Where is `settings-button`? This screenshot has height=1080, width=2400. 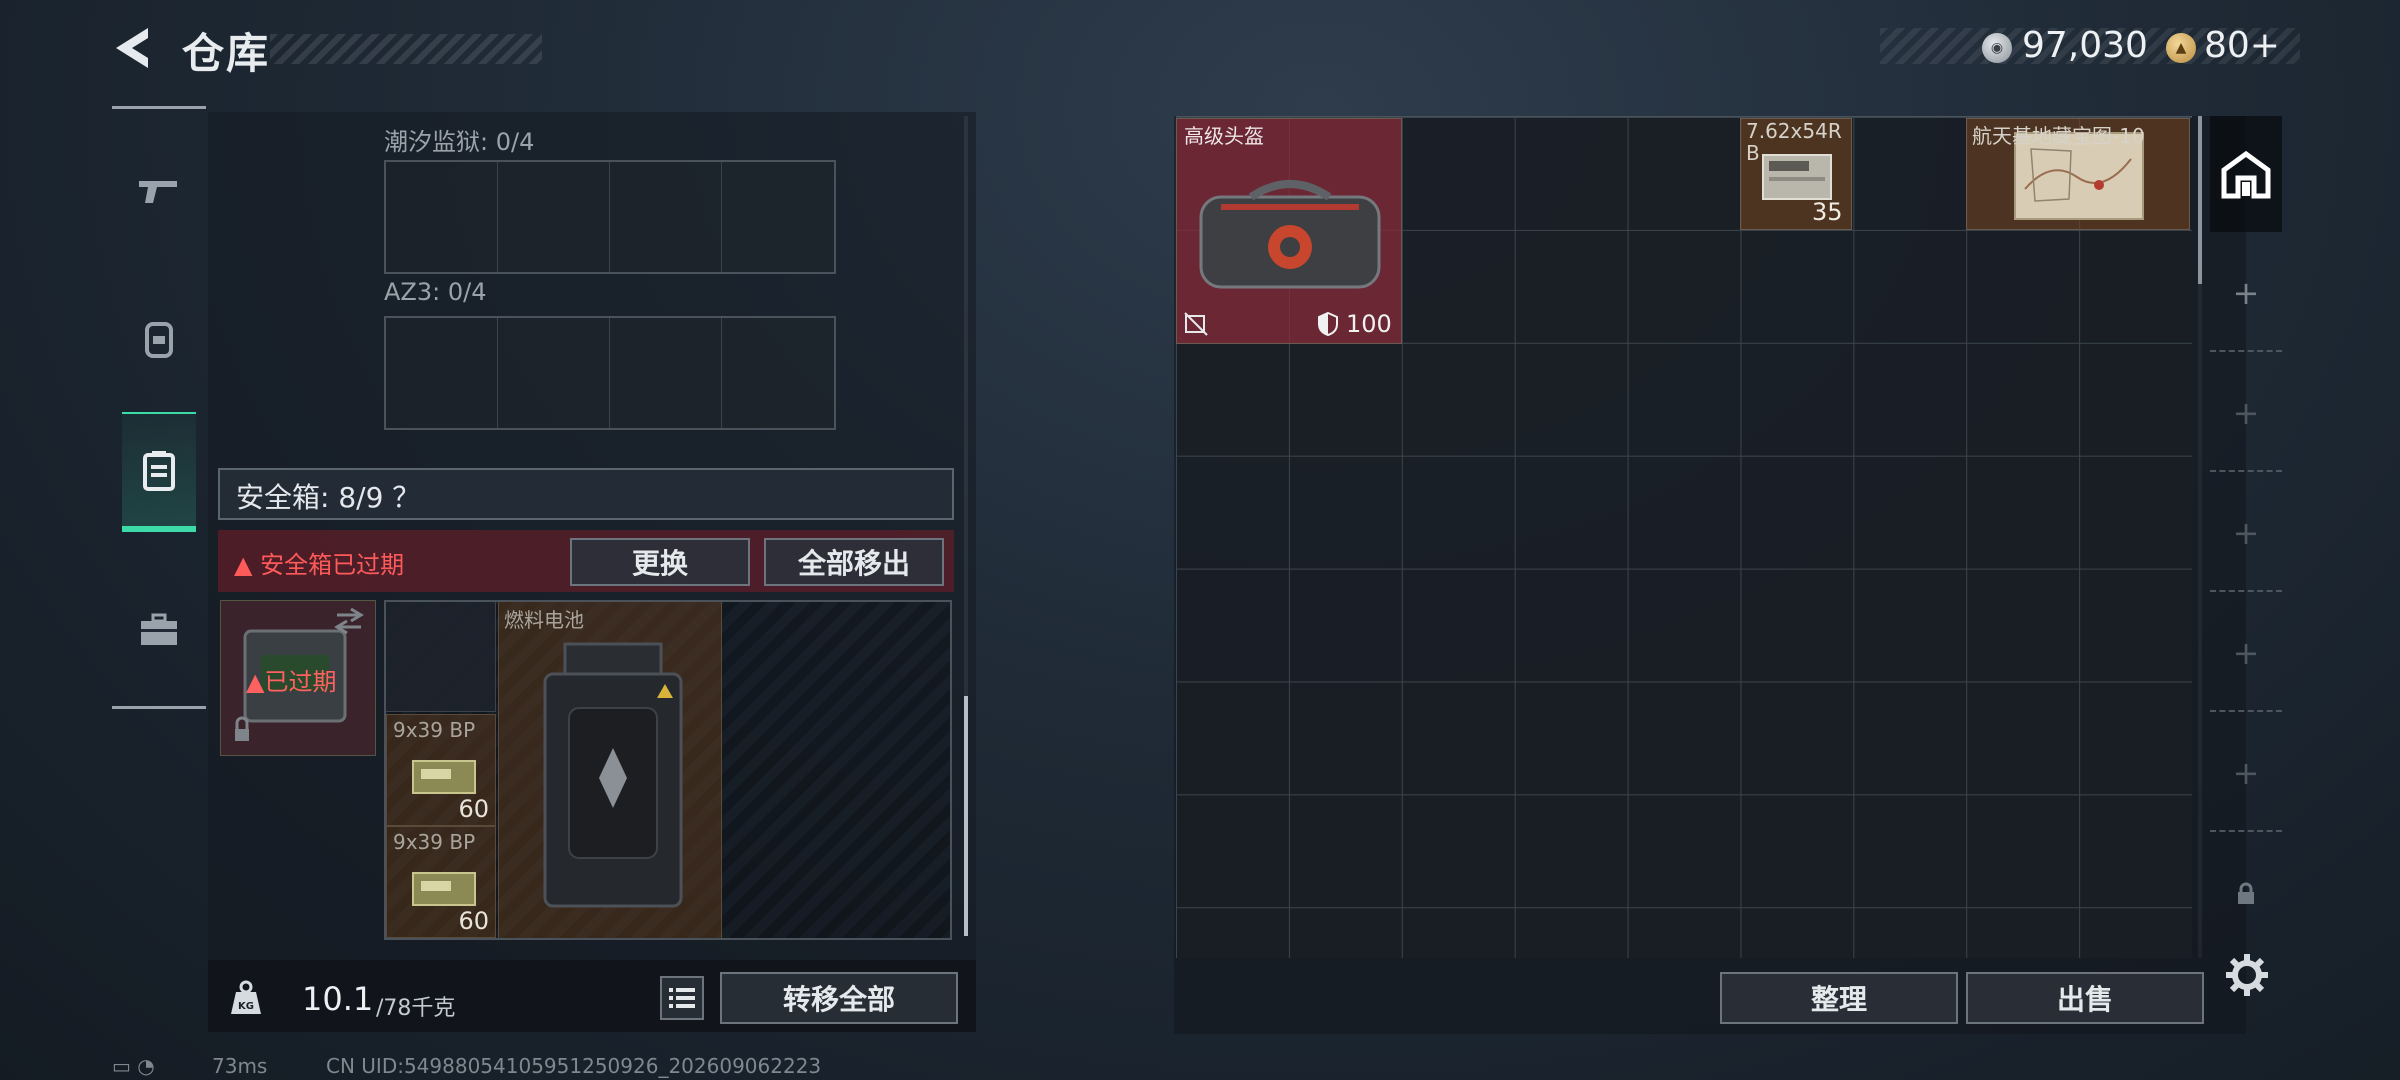
settings-button is located at coordinates (2247, 975).